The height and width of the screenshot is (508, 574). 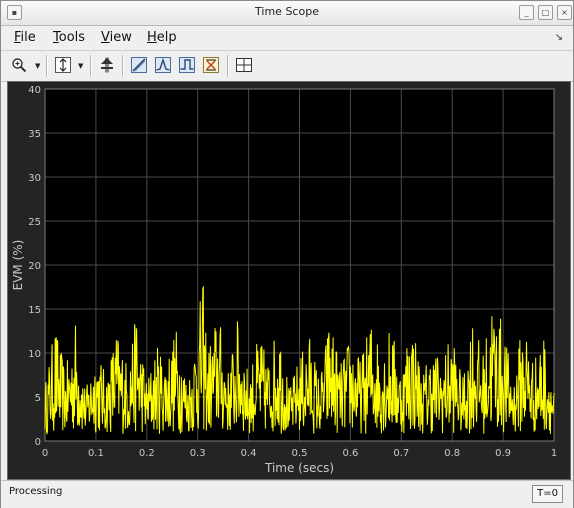 I want to click on x-tick-label: 0.7, so click(x=401, y=453).